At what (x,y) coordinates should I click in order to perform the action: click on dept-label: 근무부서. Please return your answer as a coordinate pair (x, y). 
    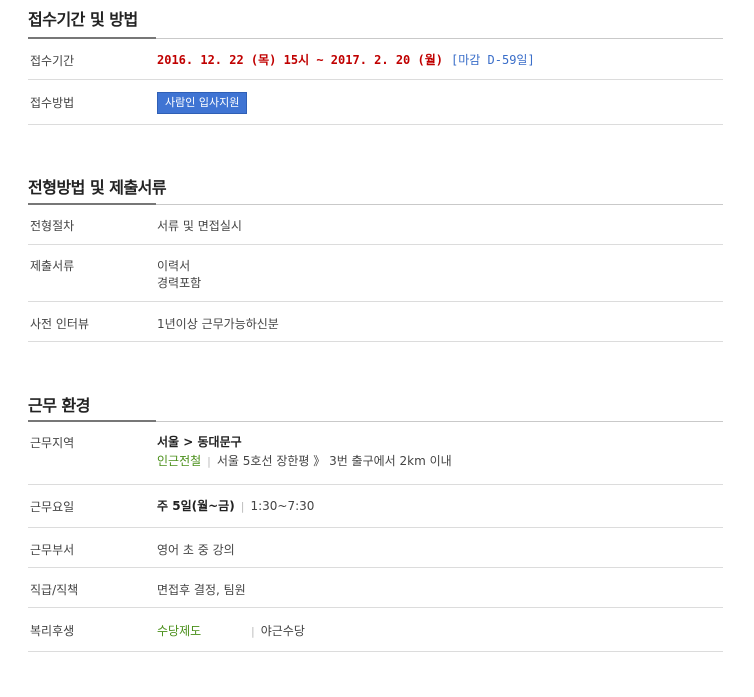
    Looking at the image, I should click on (52, 550).